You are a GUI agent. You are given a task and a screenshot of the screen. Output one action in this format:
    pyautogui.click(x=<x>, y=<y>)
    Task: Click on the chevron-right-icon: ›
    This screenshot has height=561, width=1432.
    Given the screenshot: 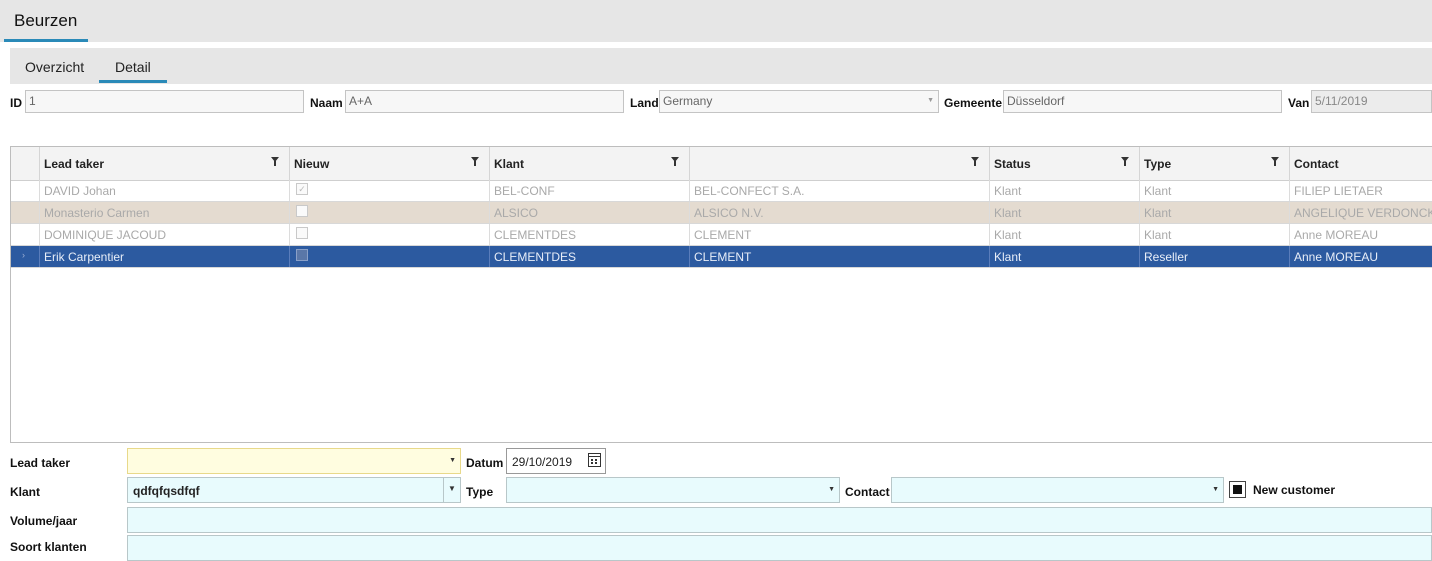 What is the action you would take?
    pyautogui.click(x=23, y=255)
    